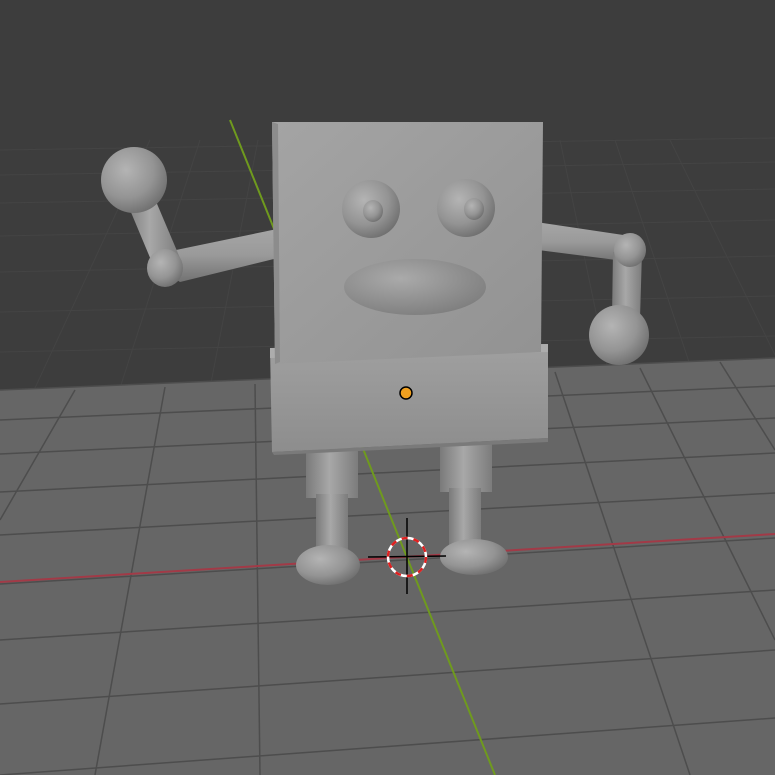 The image size is (775, 775). What do you see at coordinates (406, 393) in the screenshot?
I see `object-origin-icon` at bounding box center [406, 393].